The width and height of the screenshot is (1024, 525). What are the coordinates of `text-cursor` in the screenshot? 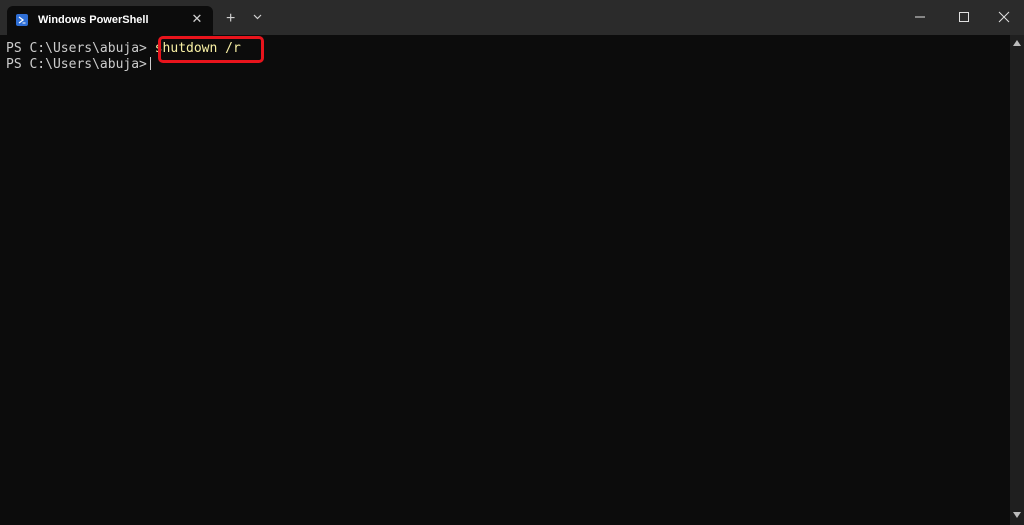 It's located at (150, 63).